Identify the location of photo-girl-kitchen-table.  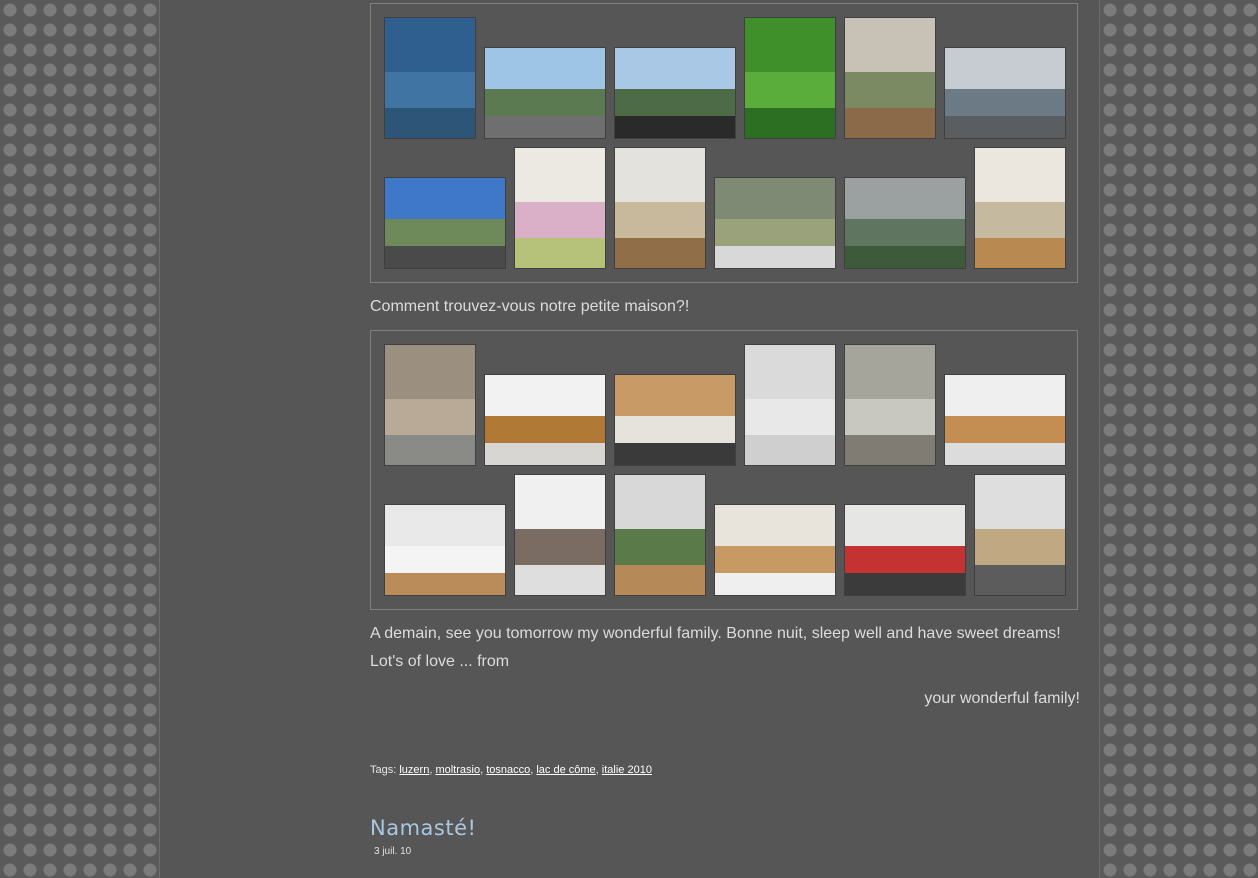
(775, 550).